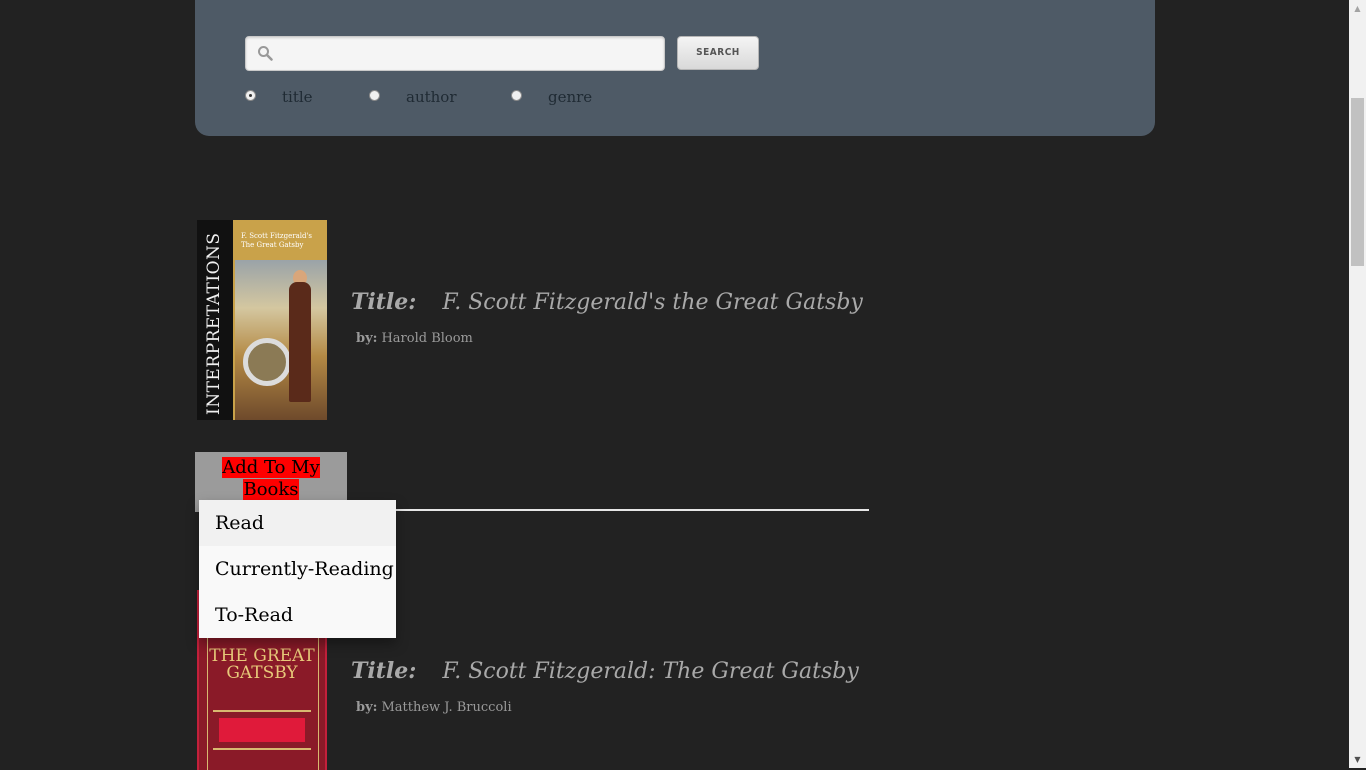 This screenshot has height=770, width=1366. Describe the element at coordinates (1357, 8) in the screenshot. I see `scroll-up-arrow-icon: ▲` at that location.